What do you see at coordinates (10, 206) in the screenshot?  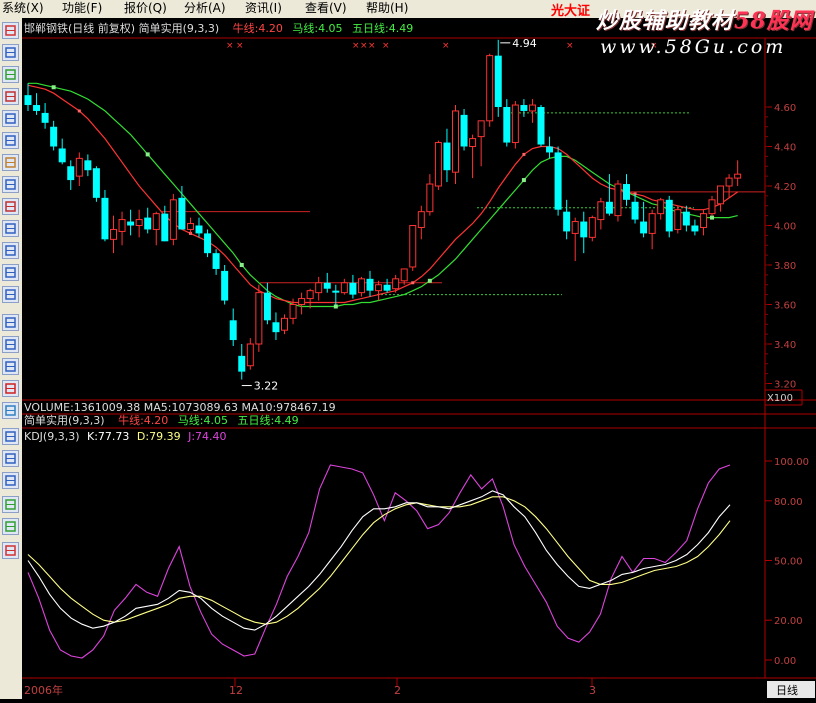 I see `tool-stock-icon` at bounding box center [10, 206].